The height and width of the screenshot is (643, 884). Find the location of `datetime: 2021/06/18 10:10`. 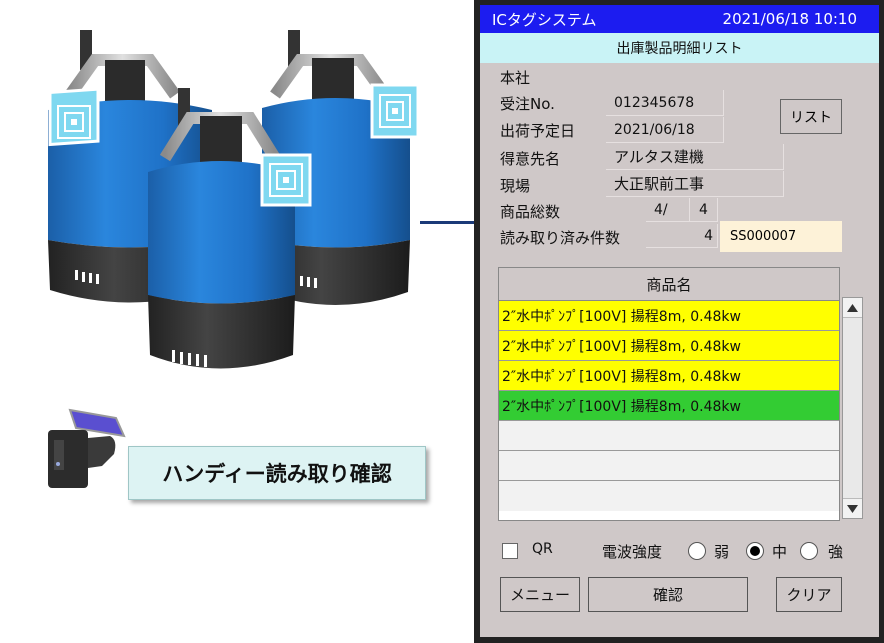

datetime: 2021/06/18 10:10 is located at coordinates (789, 19).